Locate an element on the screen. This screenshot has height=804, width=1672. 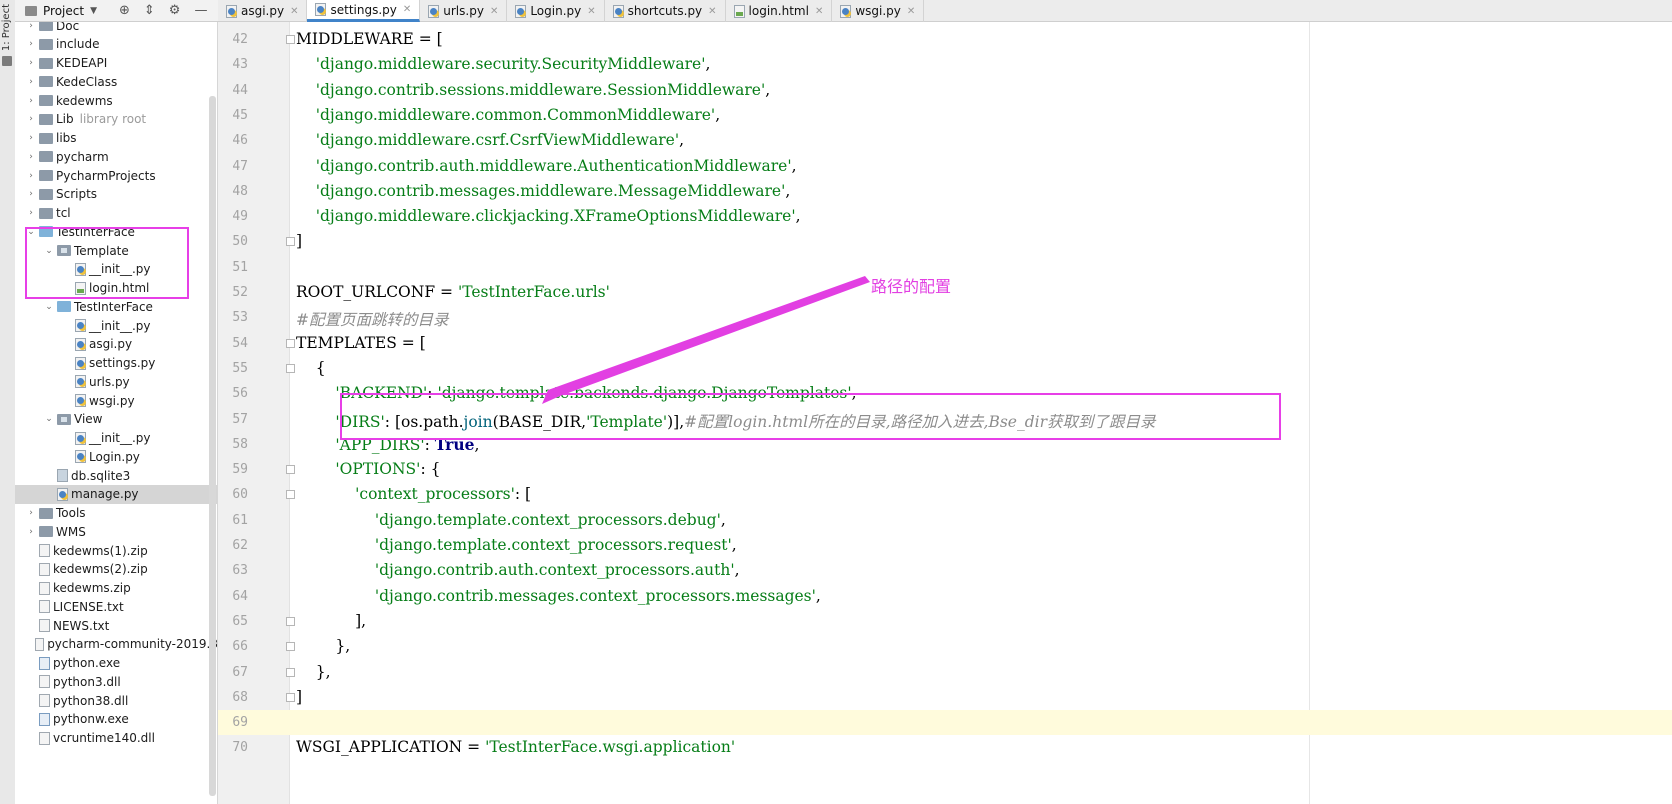
editor-tab: shortcuts.py ✕ is located at coordinates (665, 11).